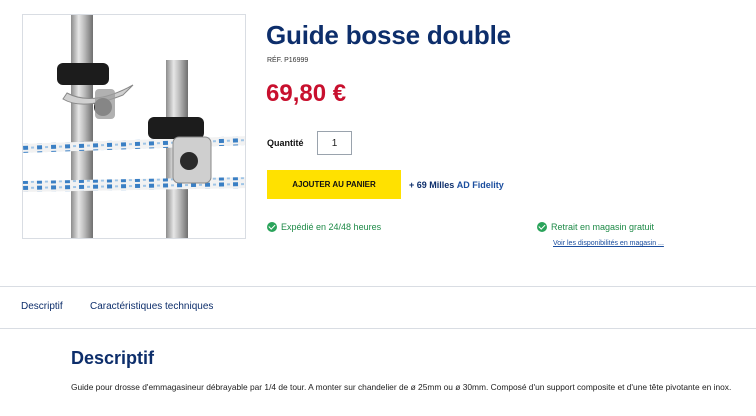 This screenshot has height=416, width=756. Describe the element at coordinates (151, 306) in the screenshot. I see `tab-caracteristiques-techniques: Caractéristiques techniques` at that location.